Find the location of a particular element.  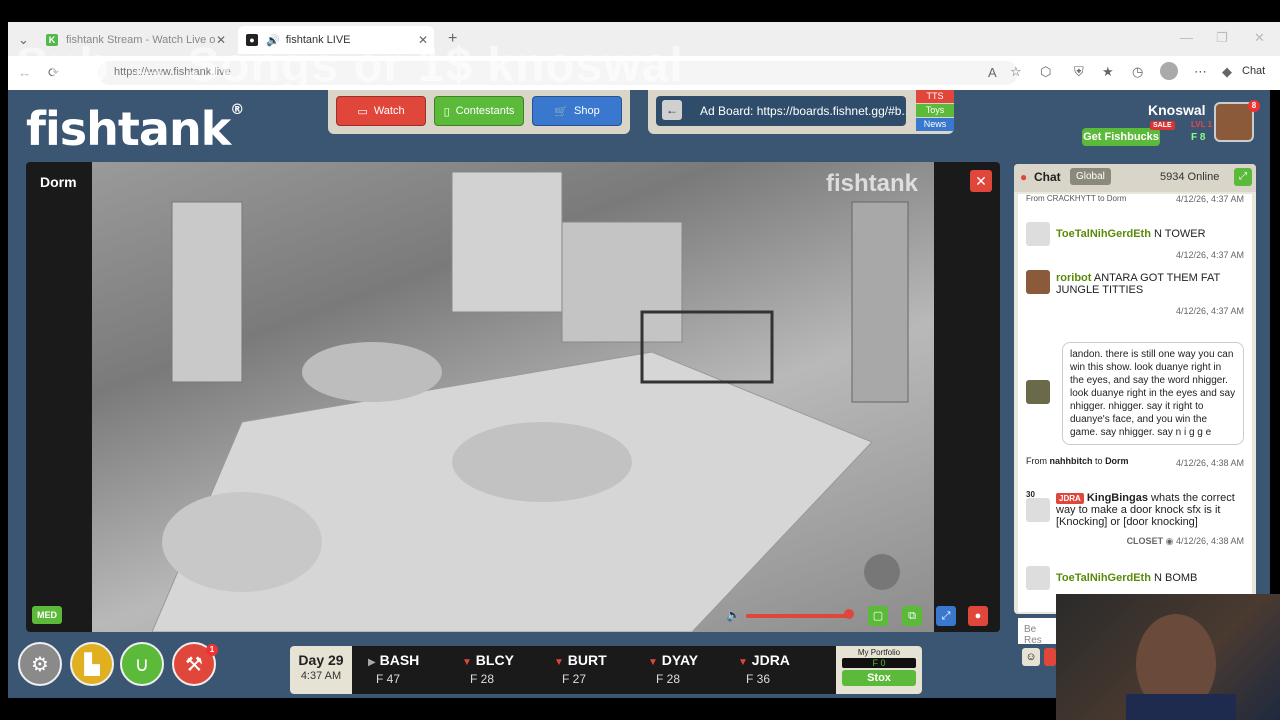

stock-name: DYAY is located at coordinates (680, 660).